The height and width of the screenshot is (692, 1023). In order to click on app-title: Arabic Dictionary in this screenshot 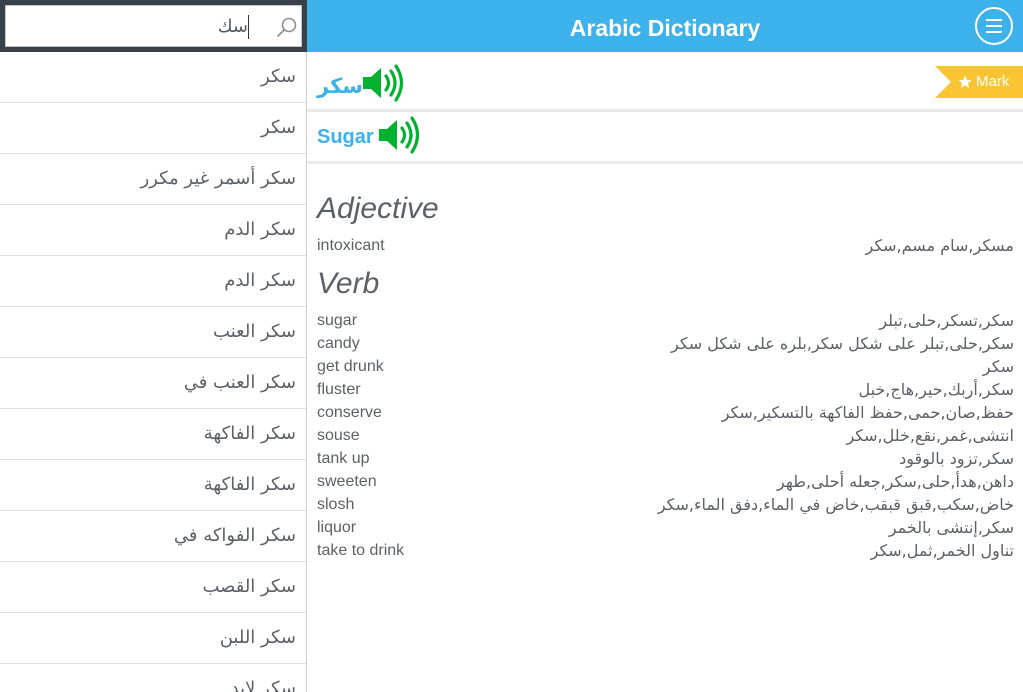, I will do `click(665, 28)`.